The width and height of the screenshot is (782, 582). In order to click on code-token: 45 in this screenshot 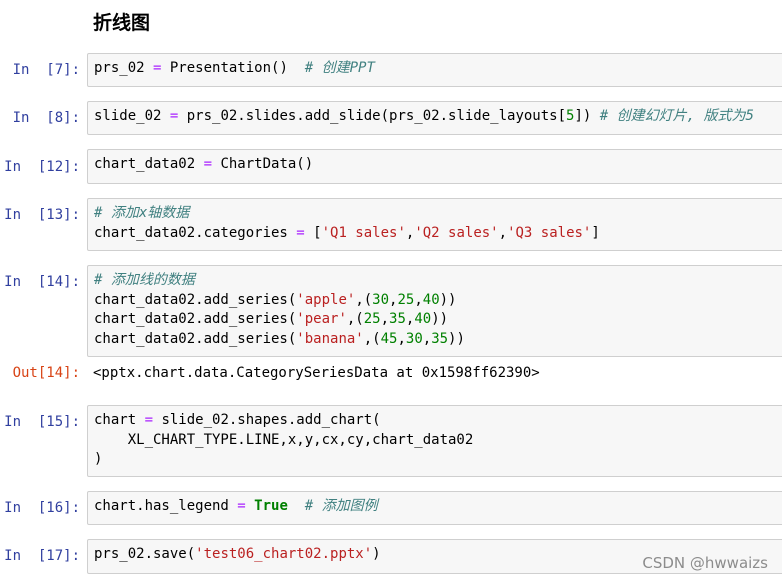, I will do `click(389, 338)`.